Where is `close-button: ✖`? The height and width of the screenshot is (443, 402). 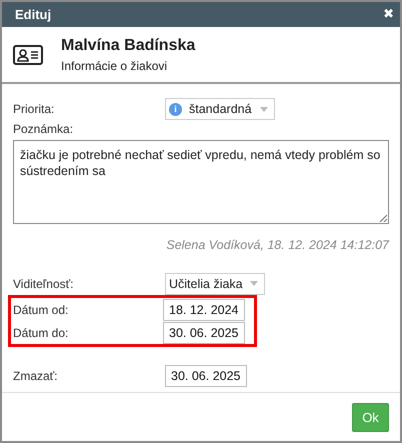
close-button: ✖ is located at coordinates (388, 14).